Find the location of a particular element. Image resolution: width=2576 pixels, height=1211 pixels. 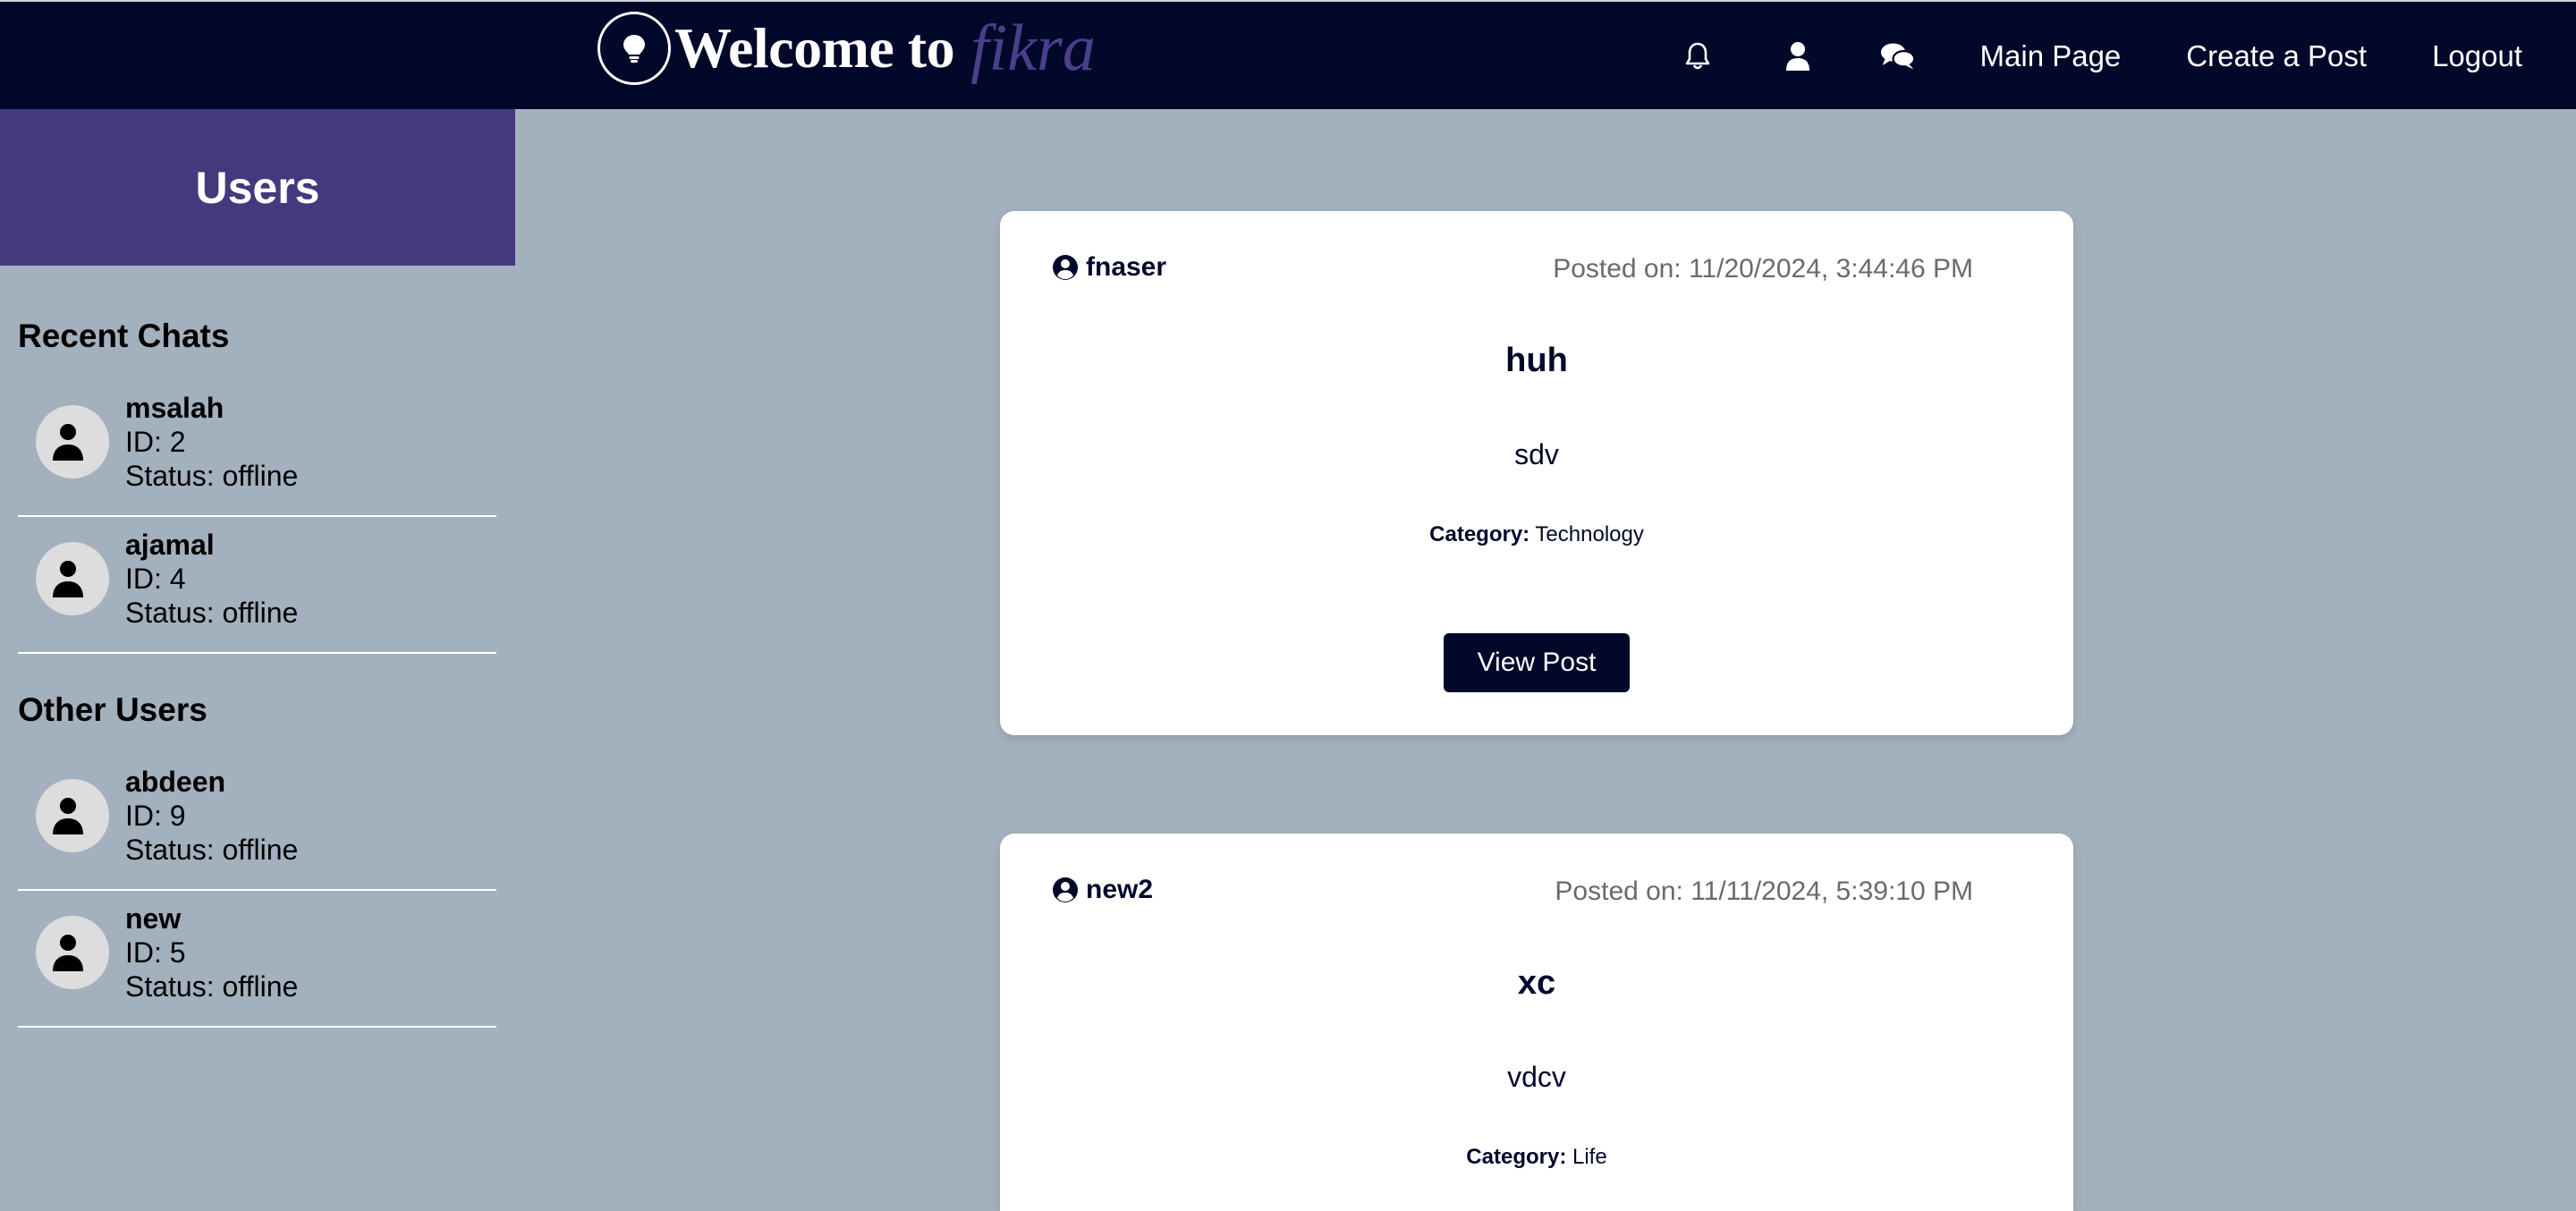

nav-menu: Main Page Create a Post Logout is located at coordinates (2101, 56).